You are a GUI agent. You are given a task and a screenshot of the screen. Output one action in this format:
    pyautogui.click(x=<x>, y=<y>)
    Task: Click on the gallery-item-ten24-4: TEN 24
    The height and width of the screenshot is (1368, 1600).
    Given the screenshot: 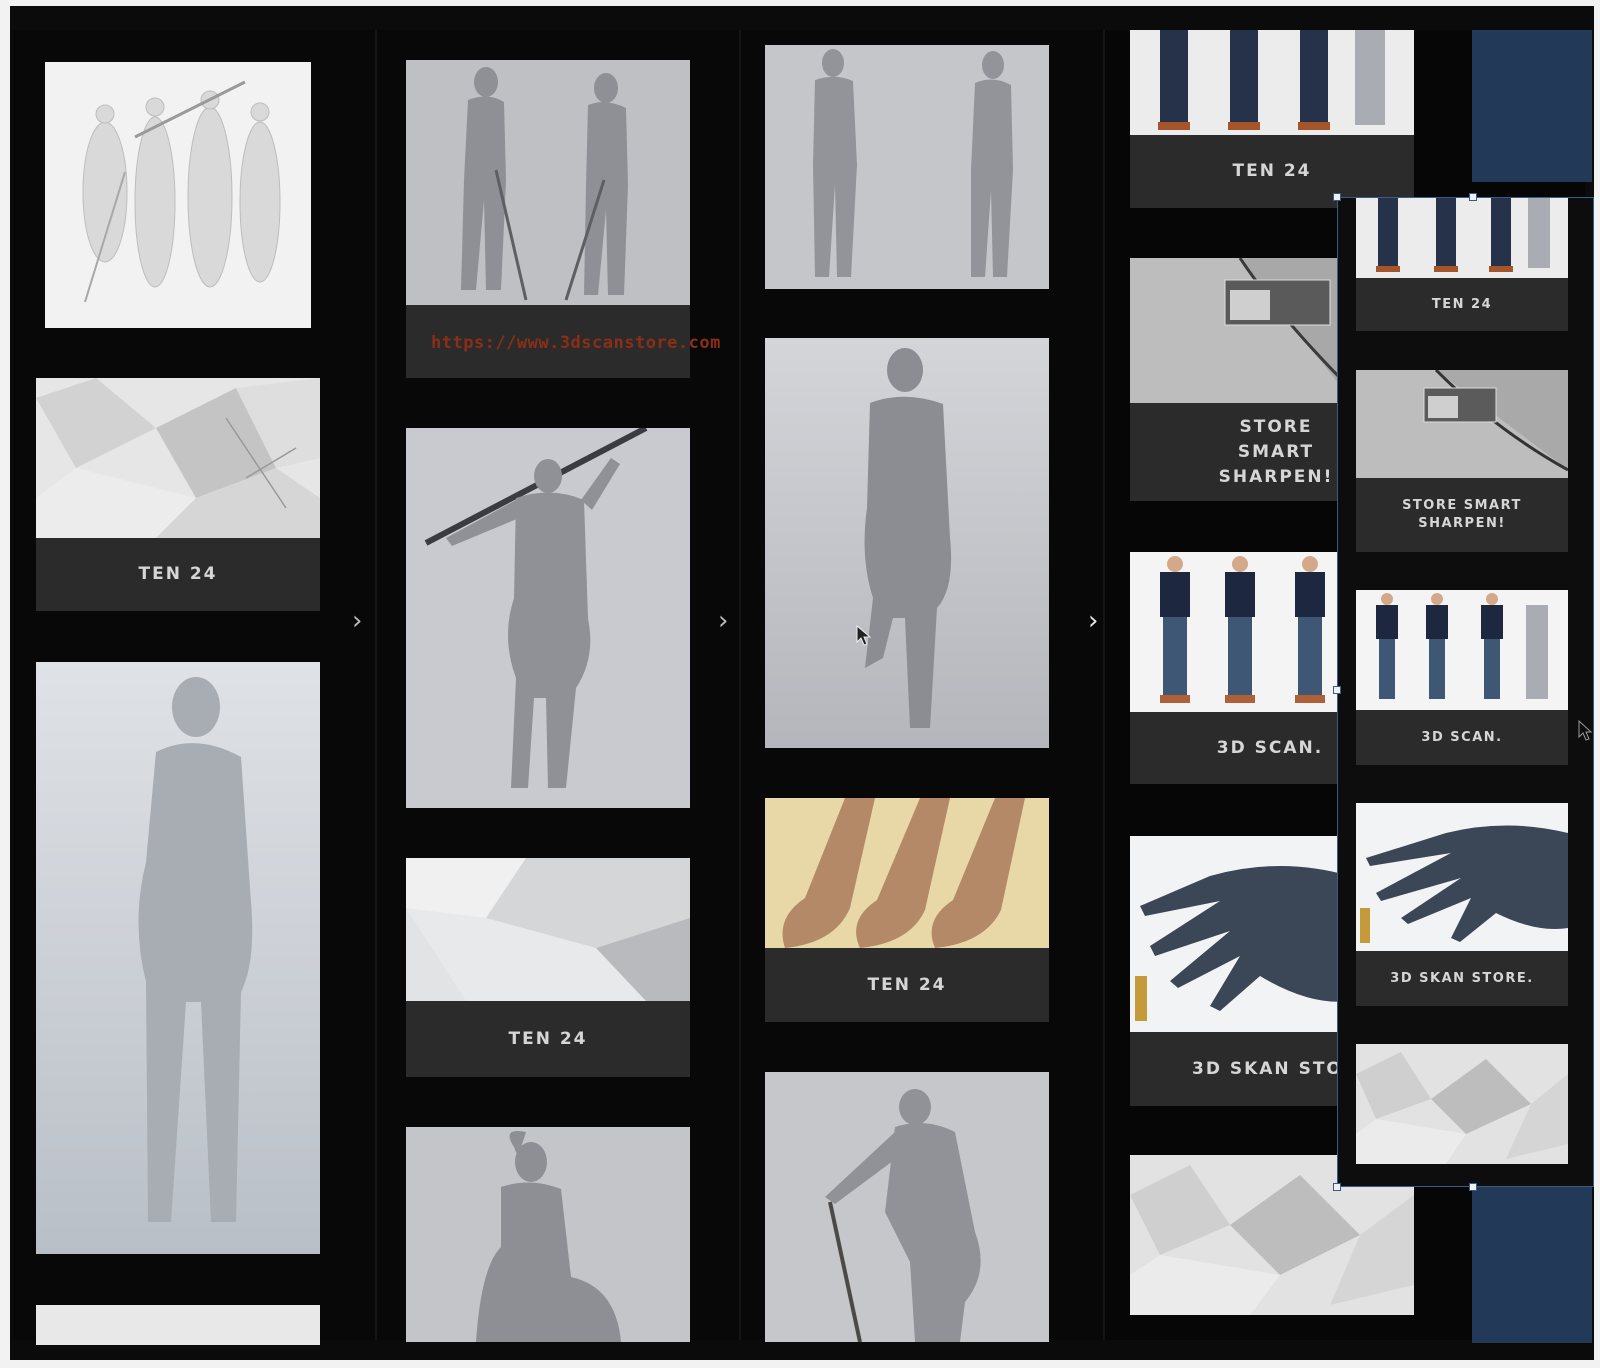 What is the action you would take?
    pyautogui.click(x=1272, y=119)
    